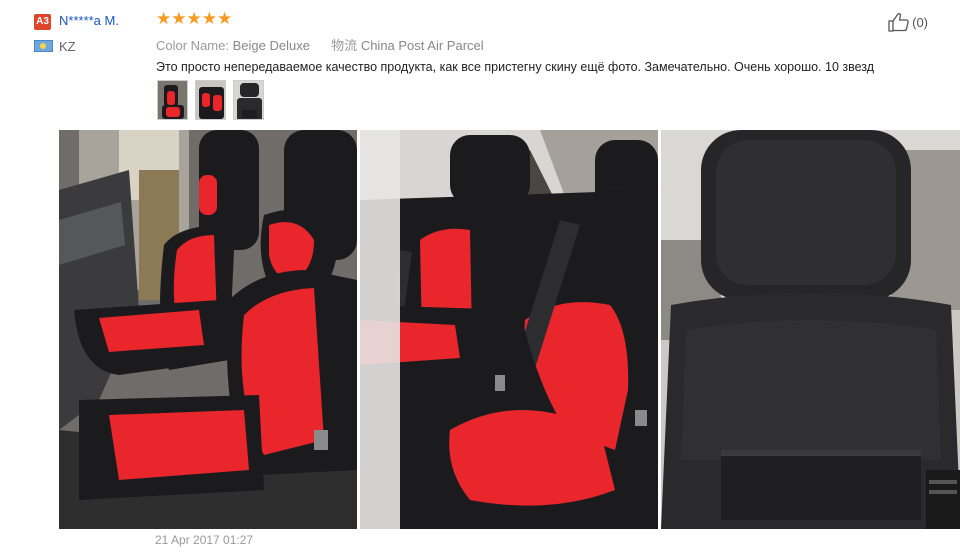 The width and height of the screenshot is (960, 553). I want to click on photo-thumbnails, so click(210, 100).